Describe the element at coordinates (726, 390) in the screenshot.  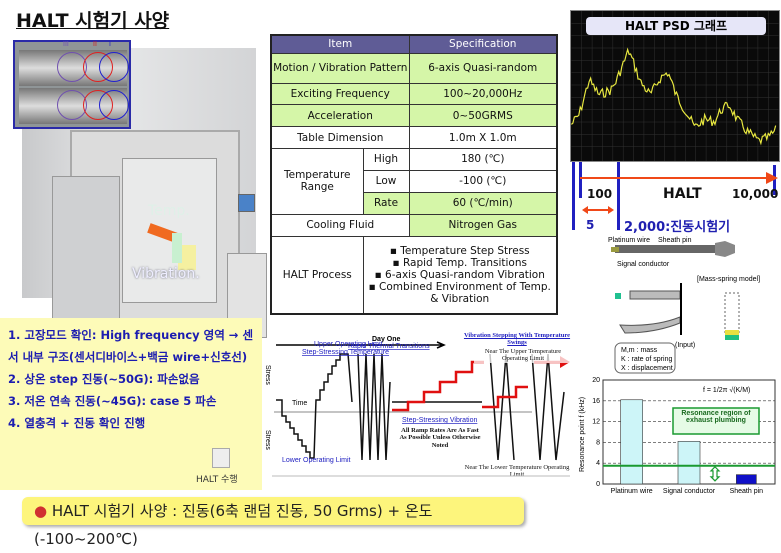
I see `formula: f = 1/2π √(K/M)` at that location.